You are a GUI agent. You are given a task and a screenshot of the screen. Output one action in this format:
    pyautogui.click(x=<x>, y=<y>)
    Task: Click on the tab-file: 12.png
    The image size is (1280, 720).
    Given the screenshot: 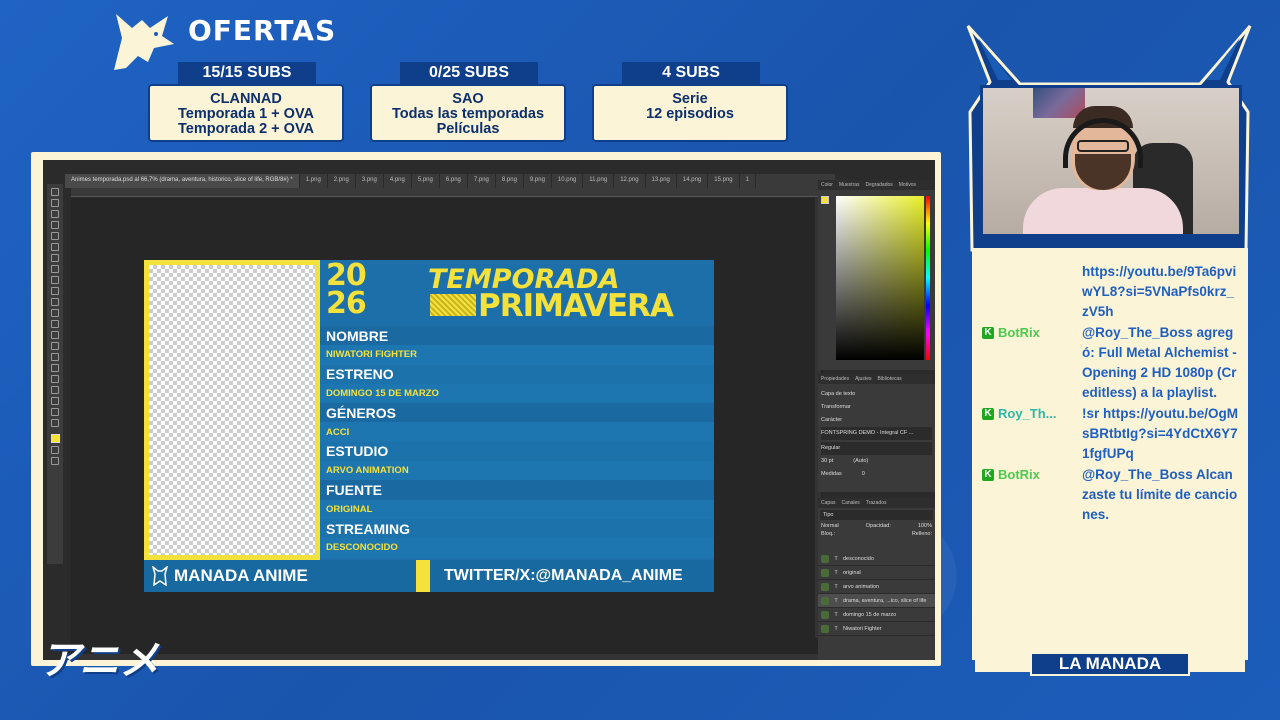 What is the action you would take?
    pyautogui.click(x=630, y=181)
    